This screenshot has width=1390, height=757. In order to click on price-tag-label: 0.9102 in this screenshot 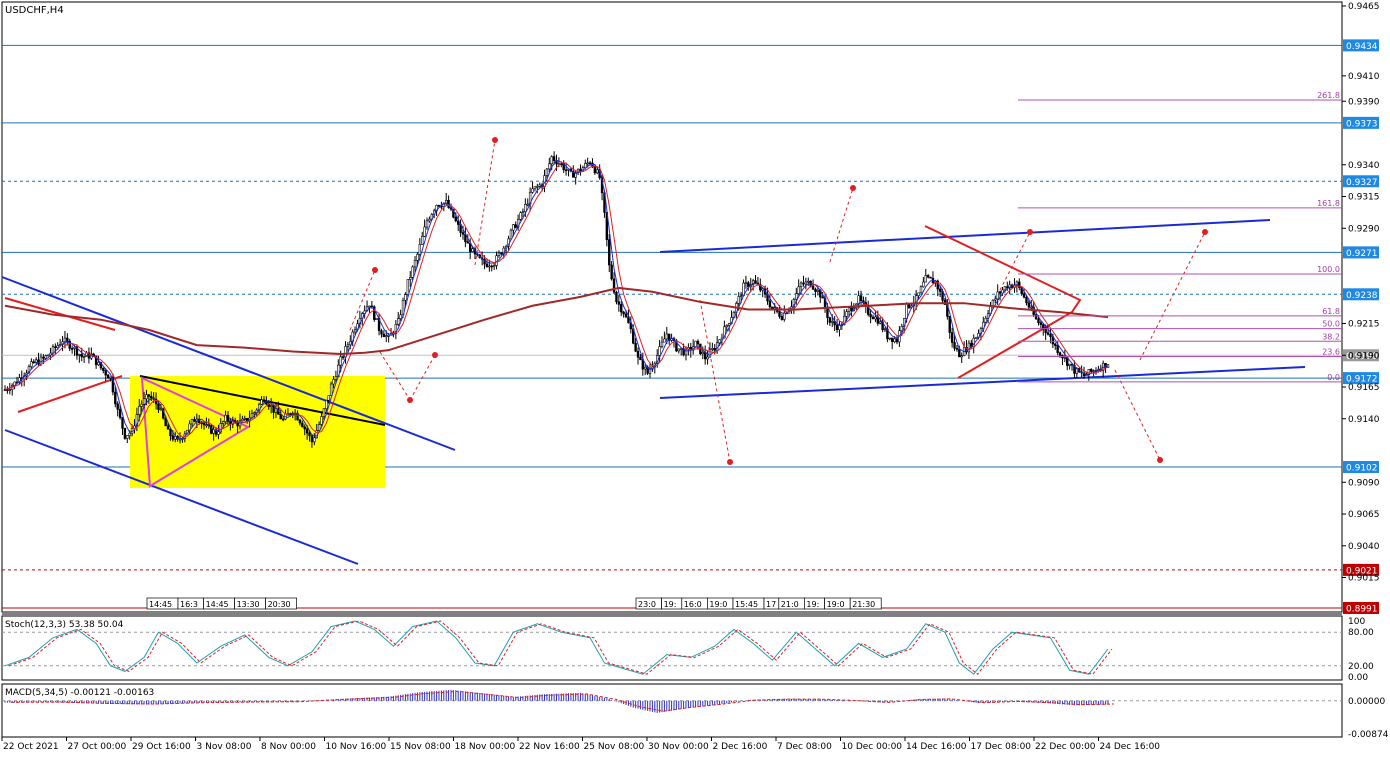, I will do `click(1362, 469)`.